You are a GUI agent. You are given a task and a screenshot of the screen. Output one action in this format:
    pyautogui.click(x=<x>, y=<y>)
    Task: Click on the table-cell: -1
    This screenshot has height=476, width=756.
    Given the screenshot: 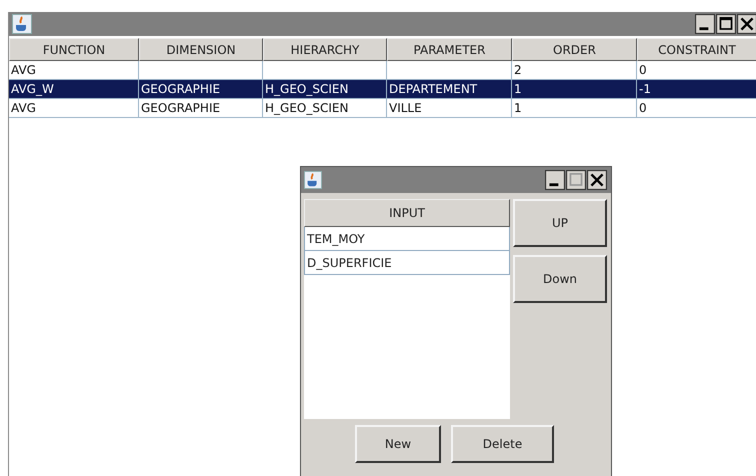 What is the action you would take?
    pyautogui.click(x=645, y=89)
    